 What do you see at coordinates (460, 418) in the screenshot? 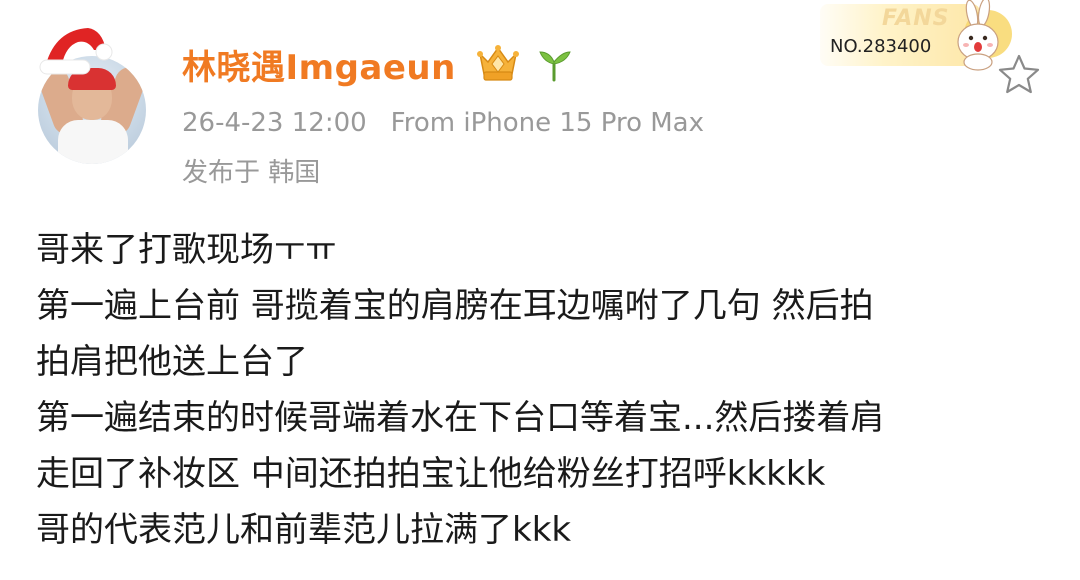
I see `post-line: 第一遍结束的时候哥端着水在下台口等着宝...然后搂着肩` at bounding box center [460, 418].